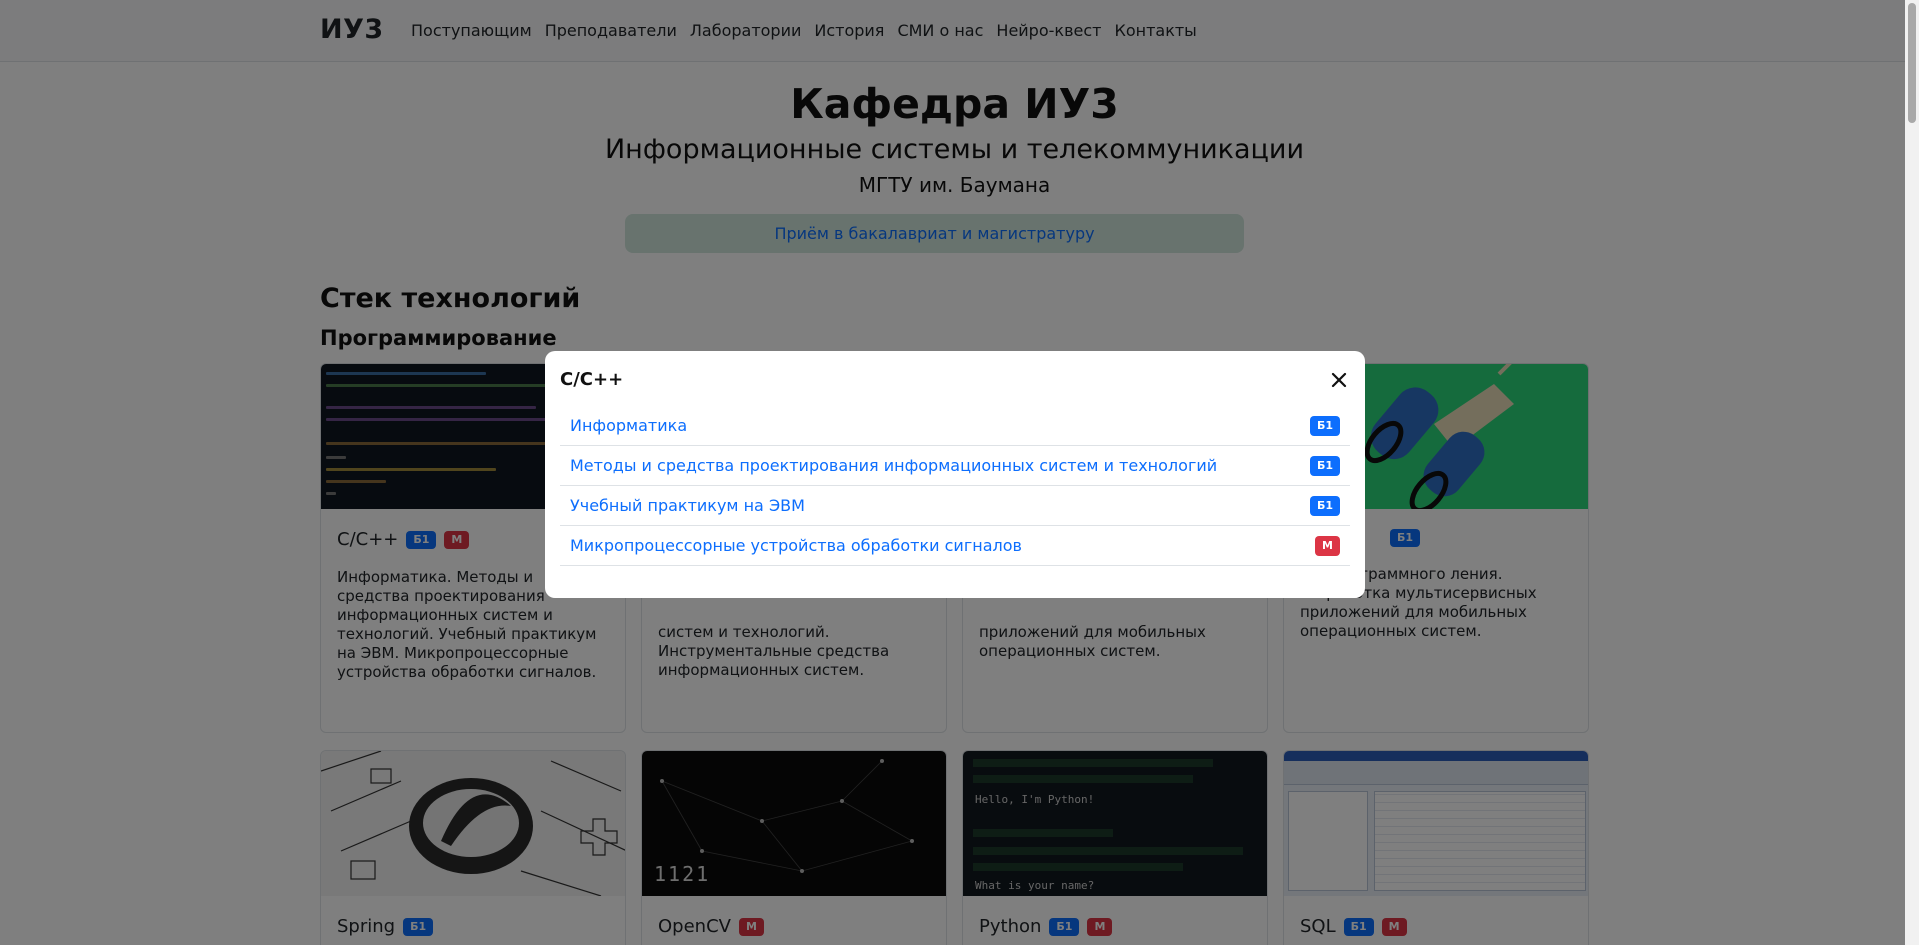  What do you see at coordinates (1912, 63) in the screenshot?
I see `scrollbar-thumb` at bounding box center [1912, 63].